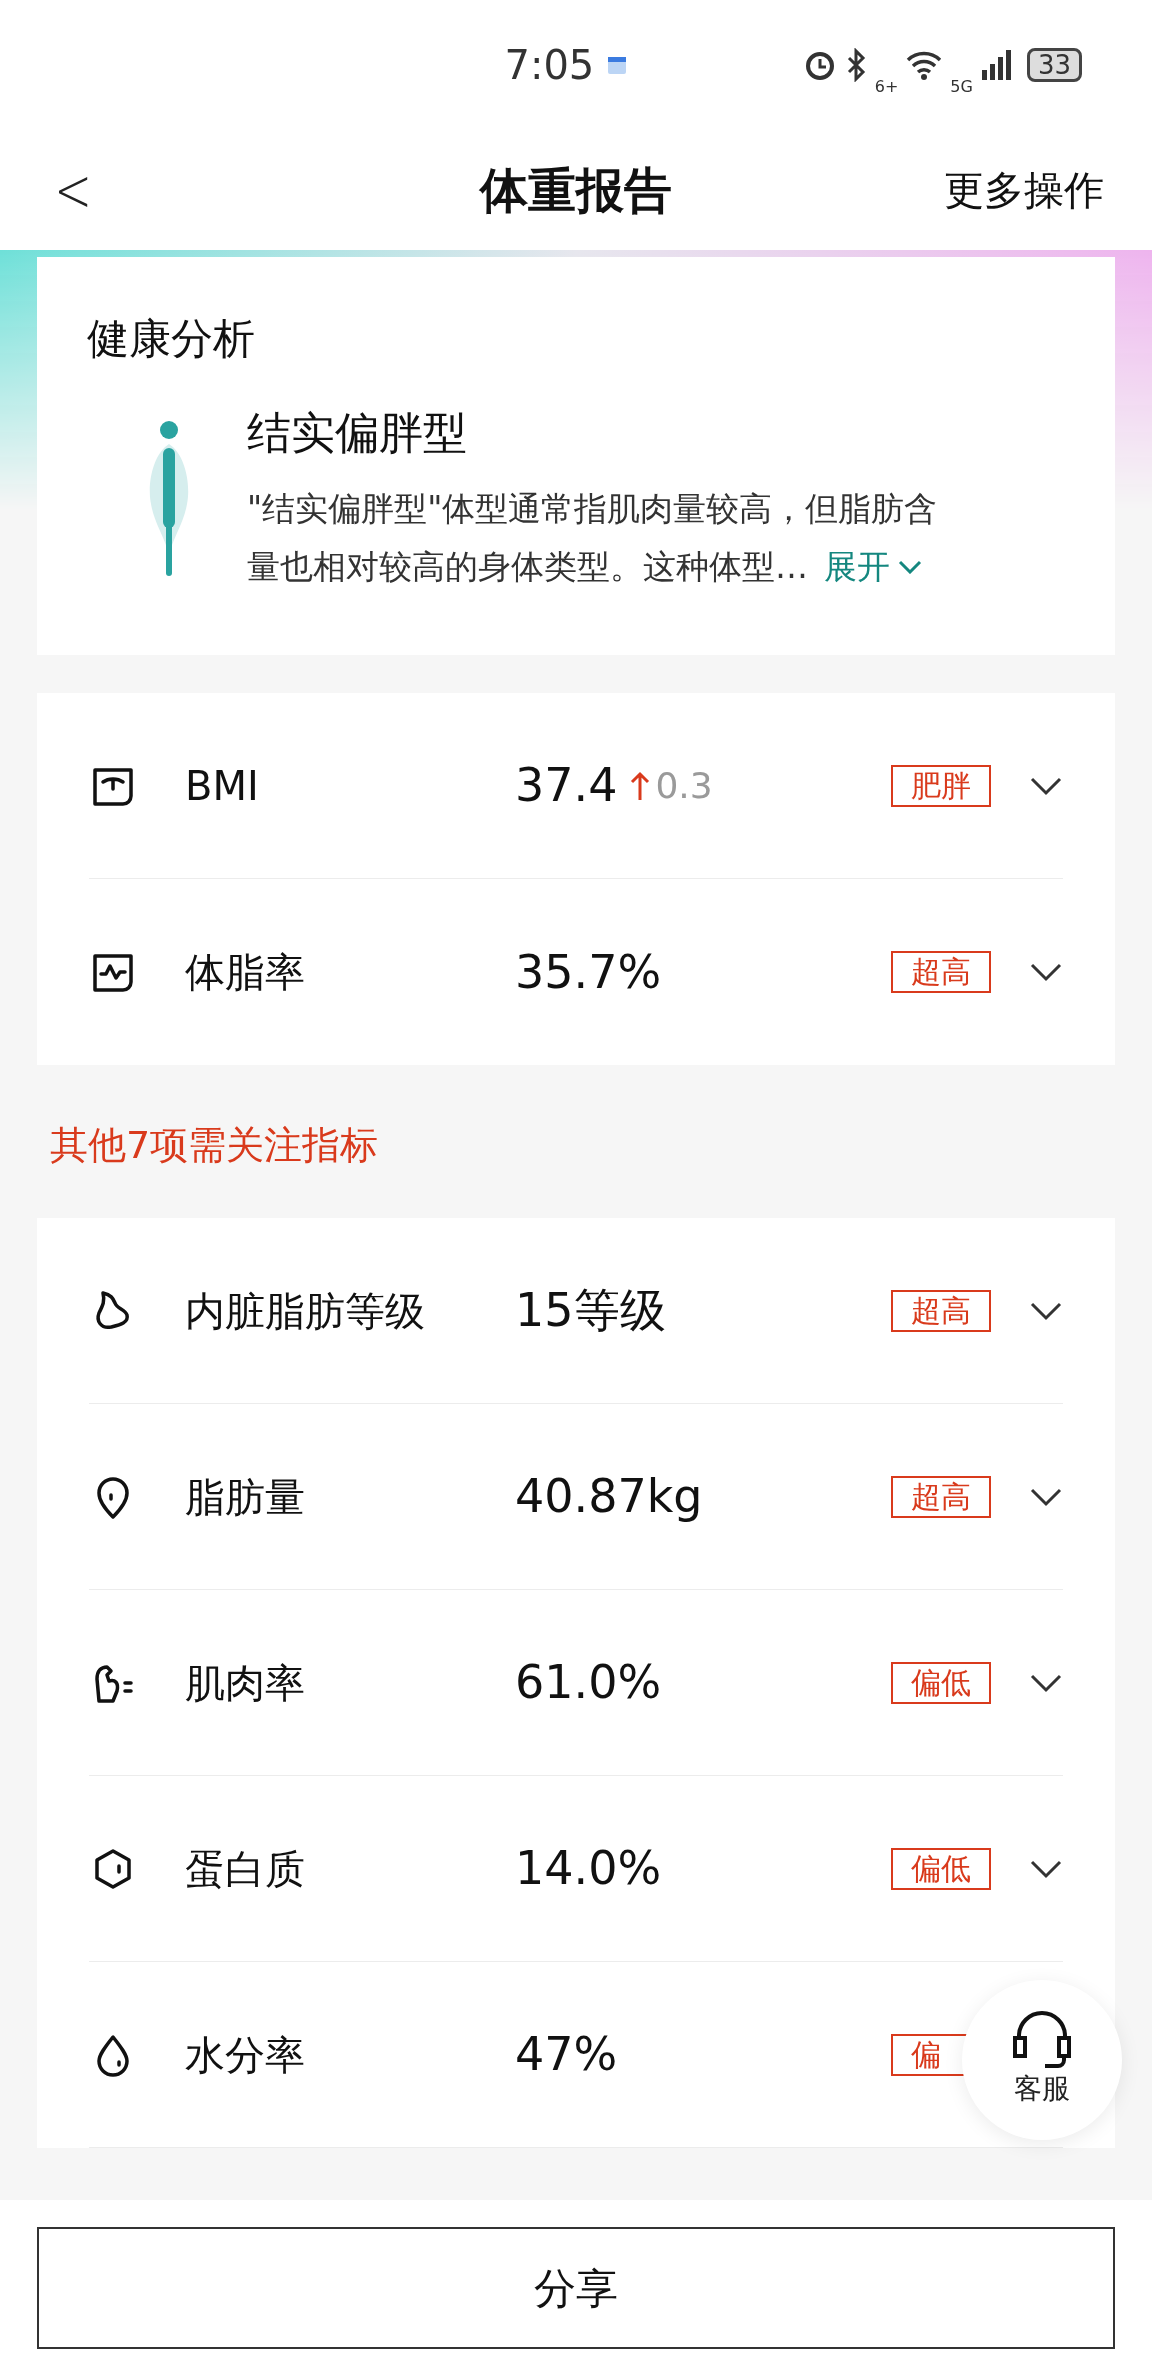 The height and width of the screenshot is (2376, 1152). What do you see at coordinates (245, 1497) in the screenshot?
I see `metric-name: 脂肪量` at bounding box center [245, 1497].